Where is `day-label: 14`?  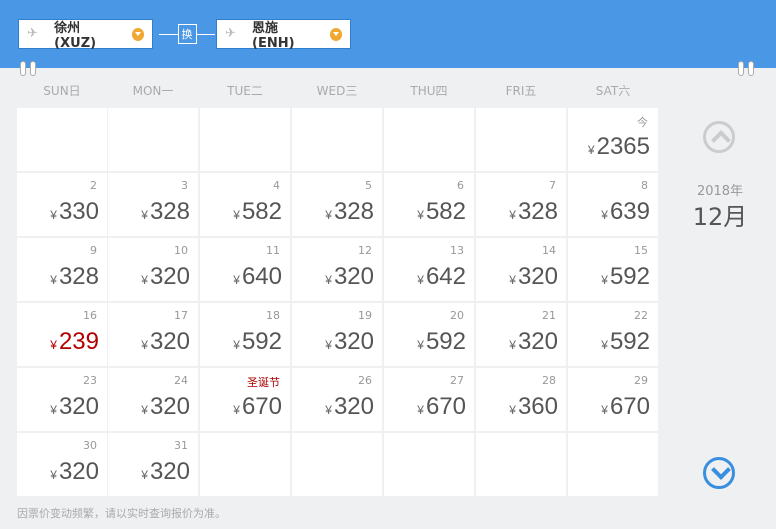
day-label: 14 is located at coordinates (549, 250).